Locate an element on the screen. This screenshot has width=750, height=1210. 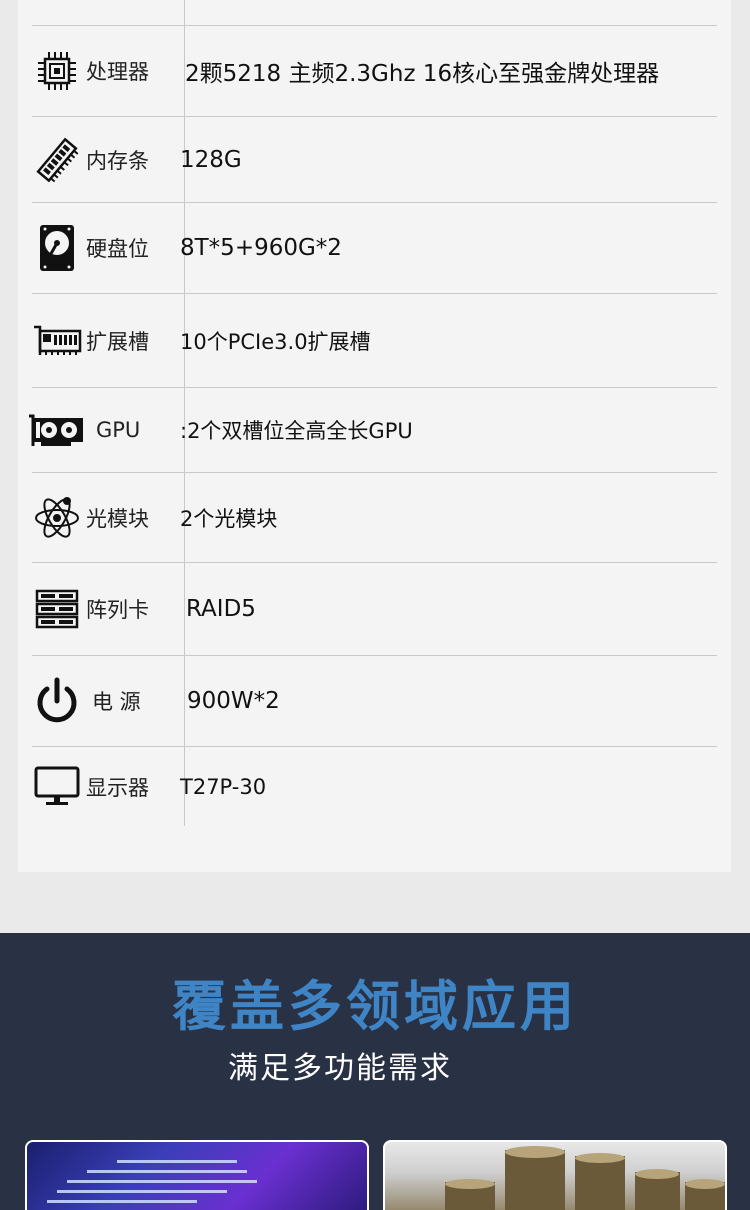
spec-label: 电 源 is located at coordinates (116, 702).